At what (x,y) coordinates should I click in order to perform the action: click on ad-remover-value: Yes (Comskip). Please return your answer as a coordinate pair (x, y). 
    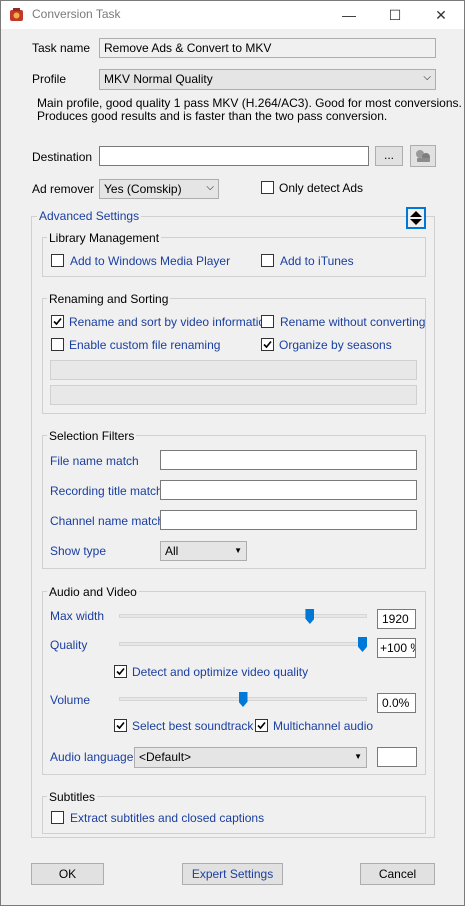
    Looking at the image, I should click on (143, 189).